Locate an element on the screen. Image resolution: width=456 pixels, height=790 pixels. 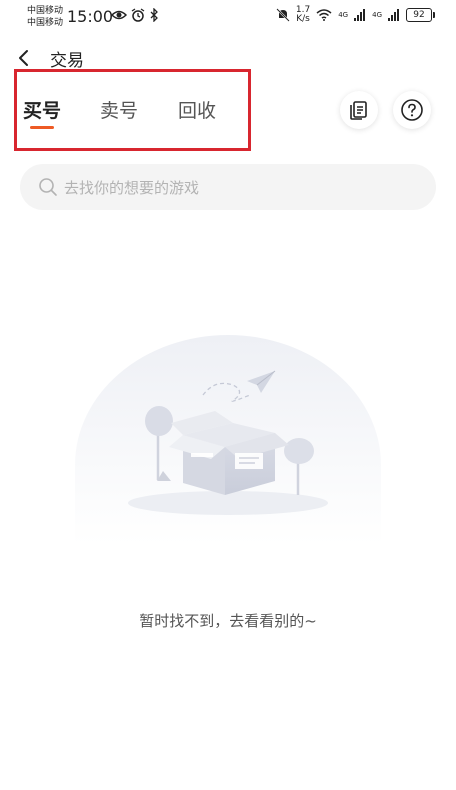
network-speed: 1.7 K/s is located at coordinates (303, 15).